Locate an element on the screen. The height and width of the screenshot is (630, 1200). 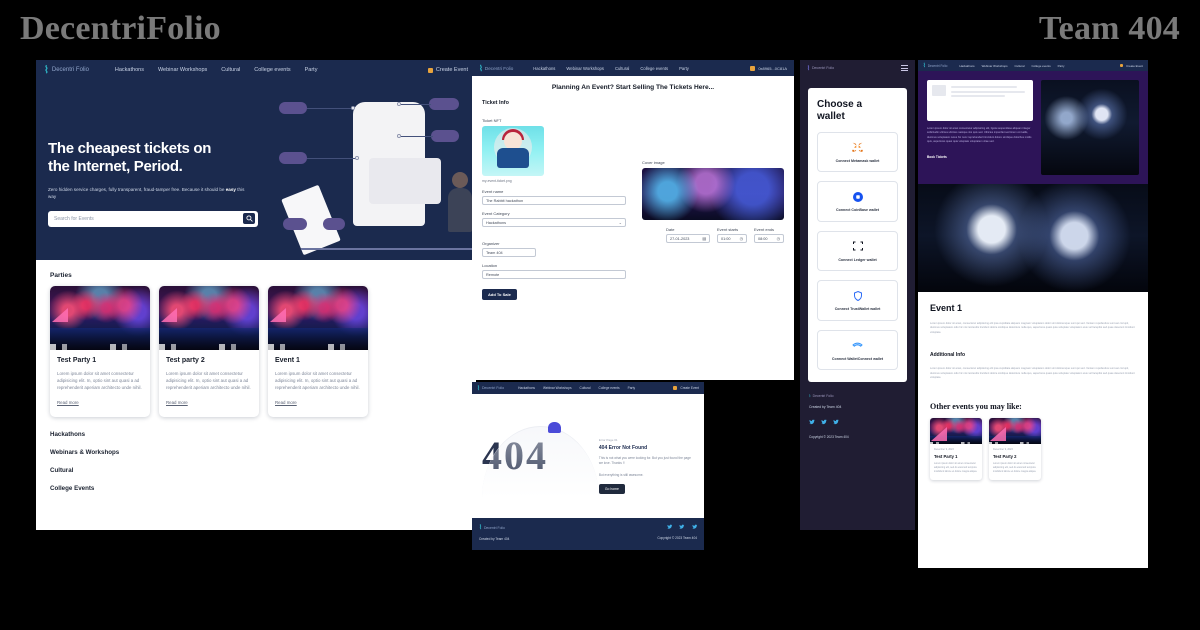
search-icon is located at coordinates (249, 219).